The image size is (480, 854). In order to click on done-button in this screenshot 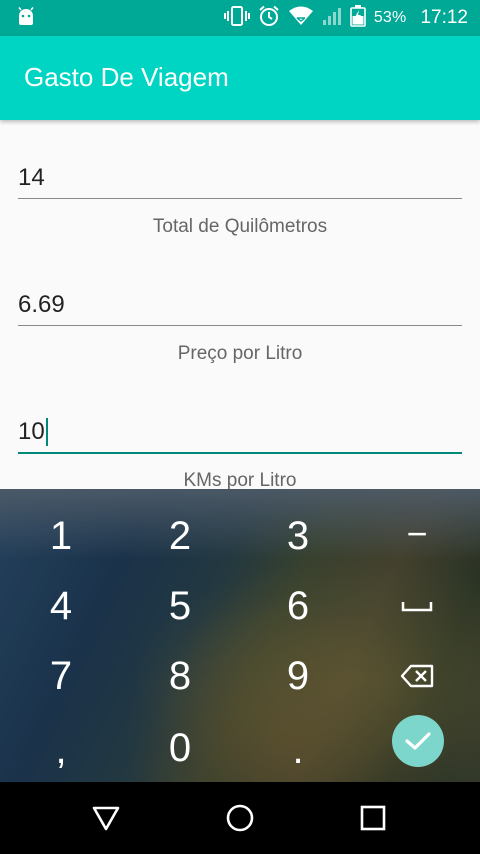, I will do `click(418, 741)`.